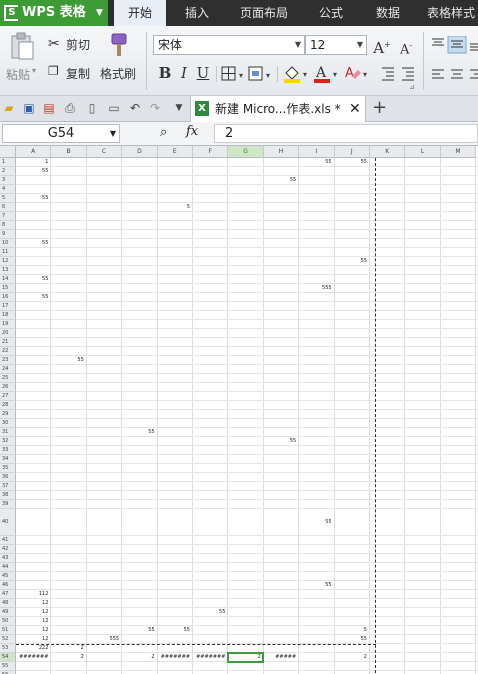  I want to click on row-header-13: 13, so click(8, 270).